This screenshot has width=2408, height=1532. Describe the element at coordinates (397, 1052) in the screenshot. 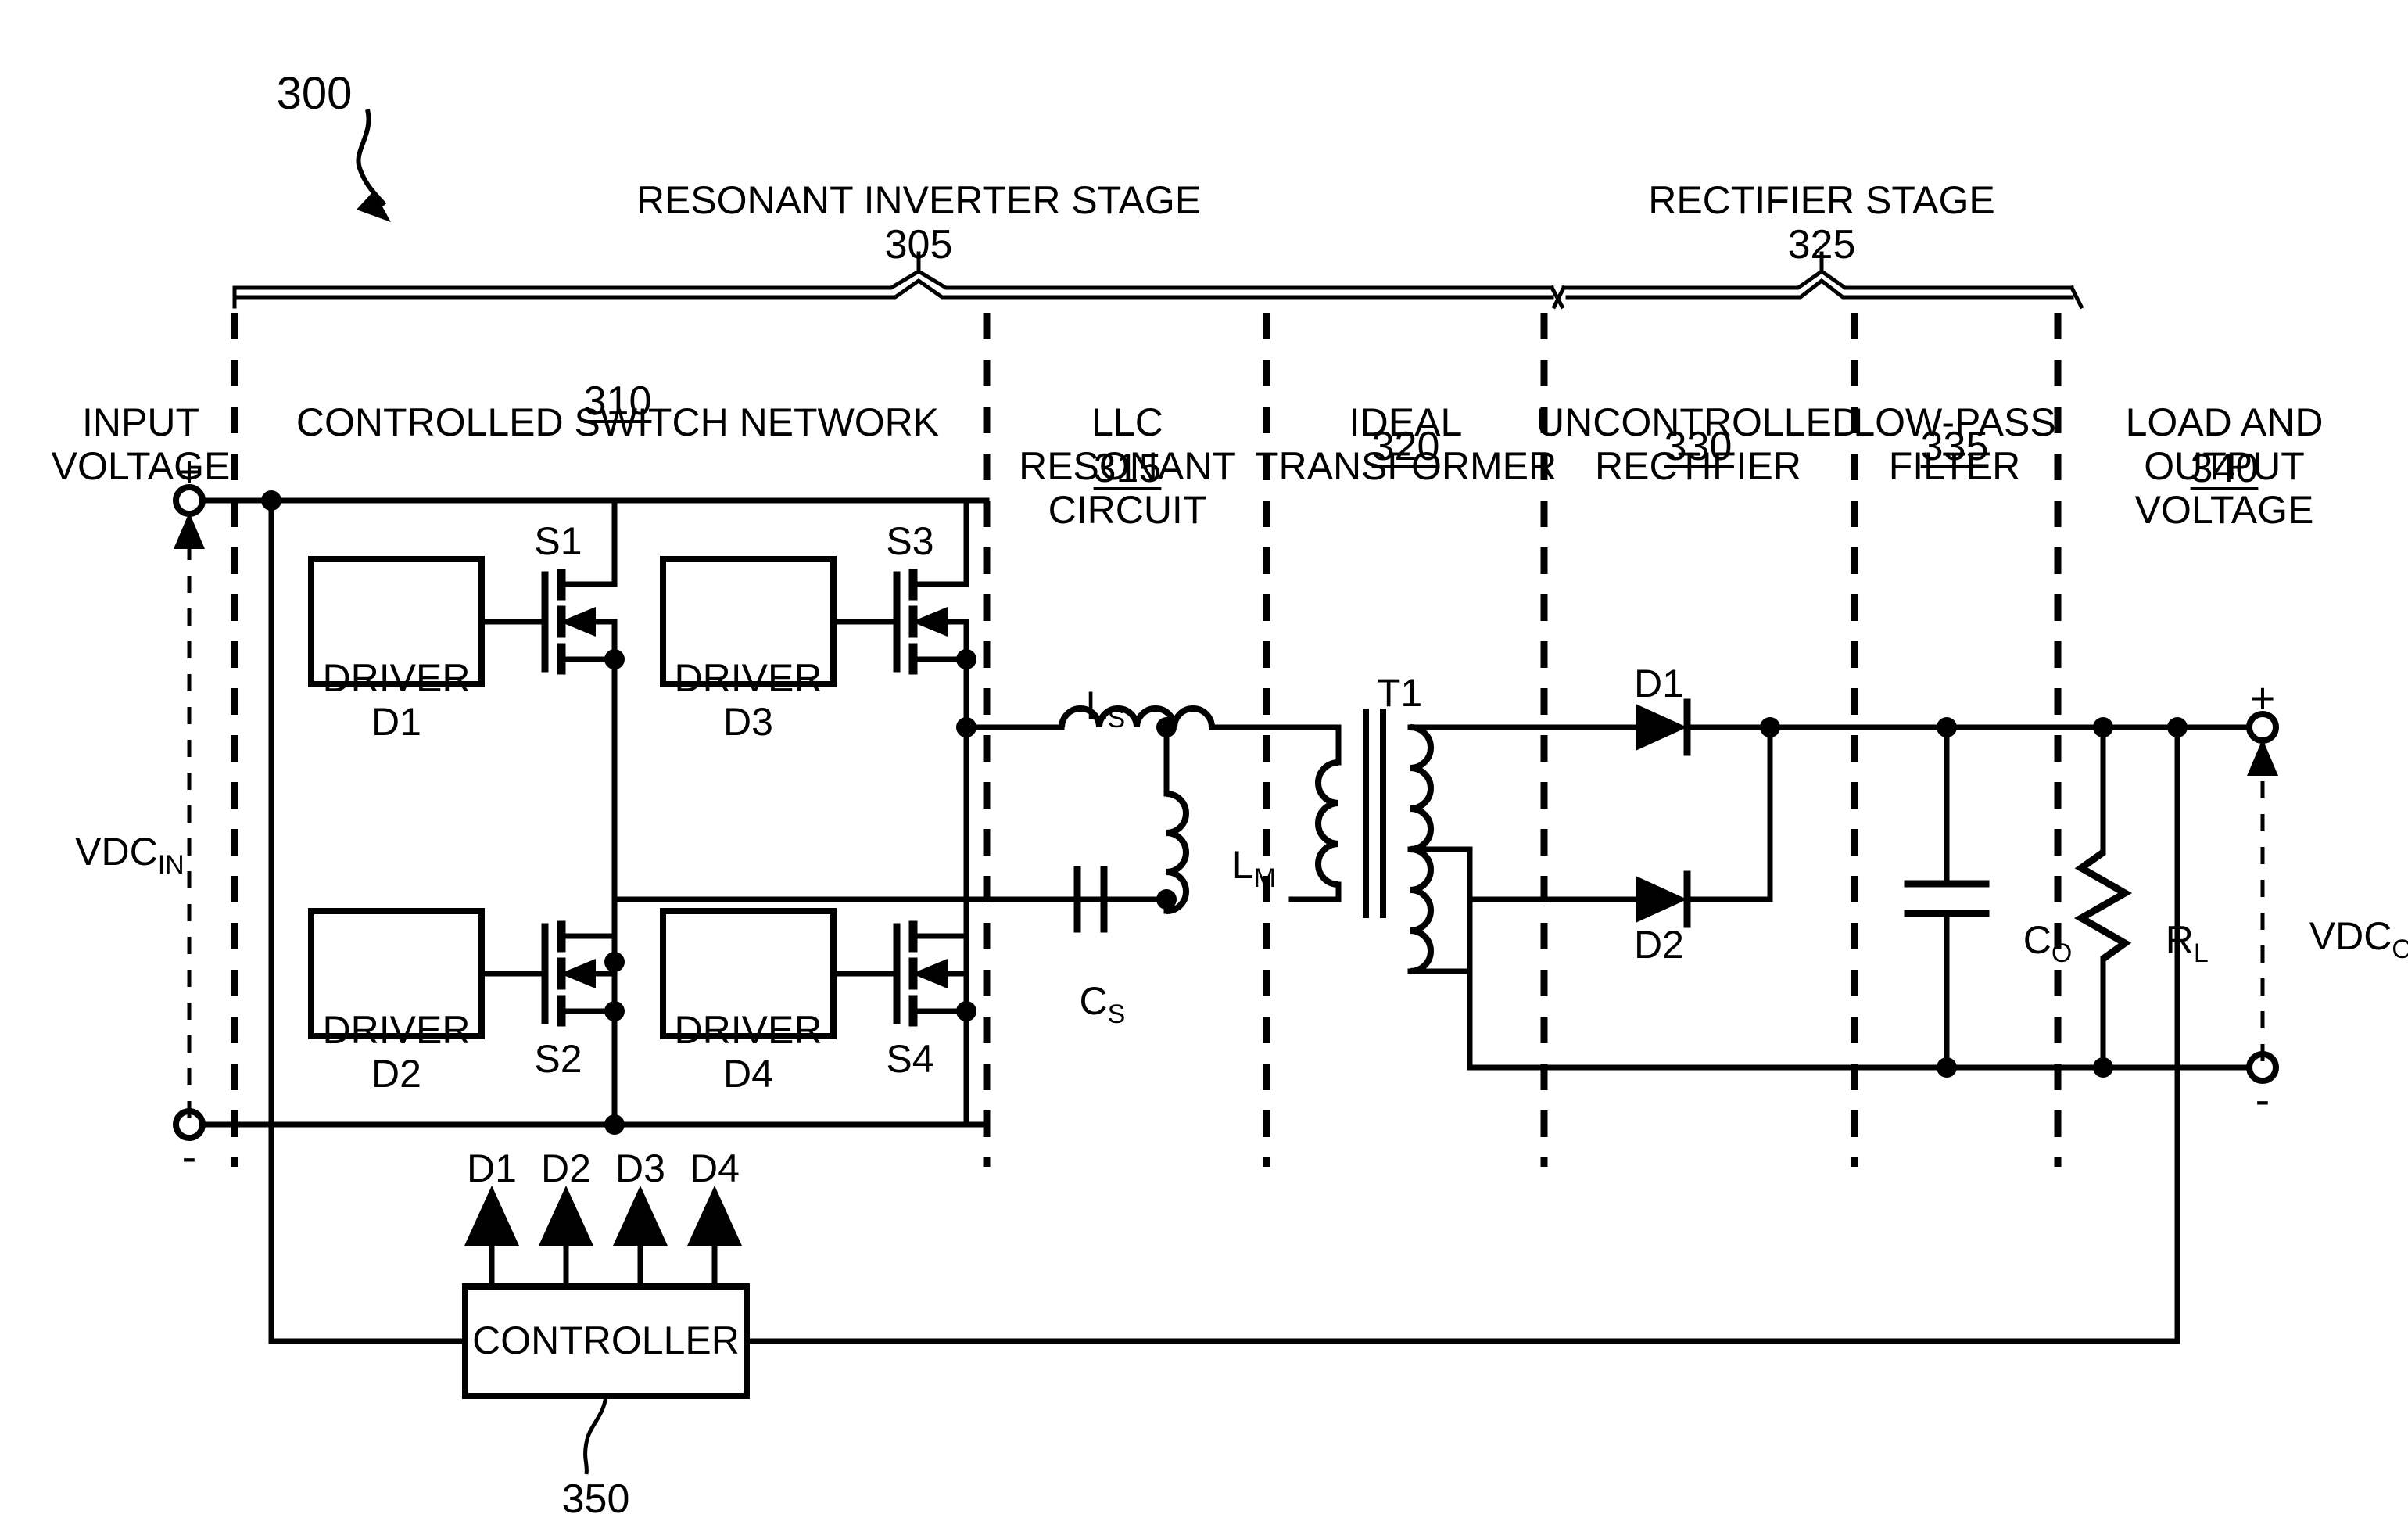

I see `driver-d2-label: DRIVER D2` at that location.